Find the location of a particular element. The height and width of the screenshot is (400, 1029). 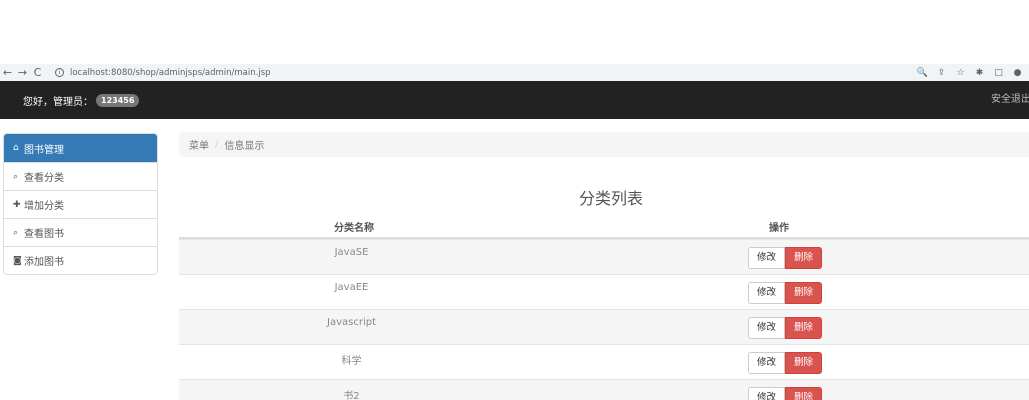

share-icon: ⇪ is located at coordinates (941, 73).